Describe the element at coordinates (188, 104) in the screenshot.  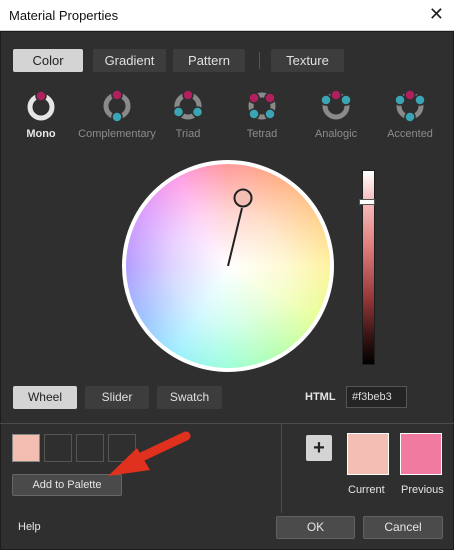
I see `triad-icon` at that location.